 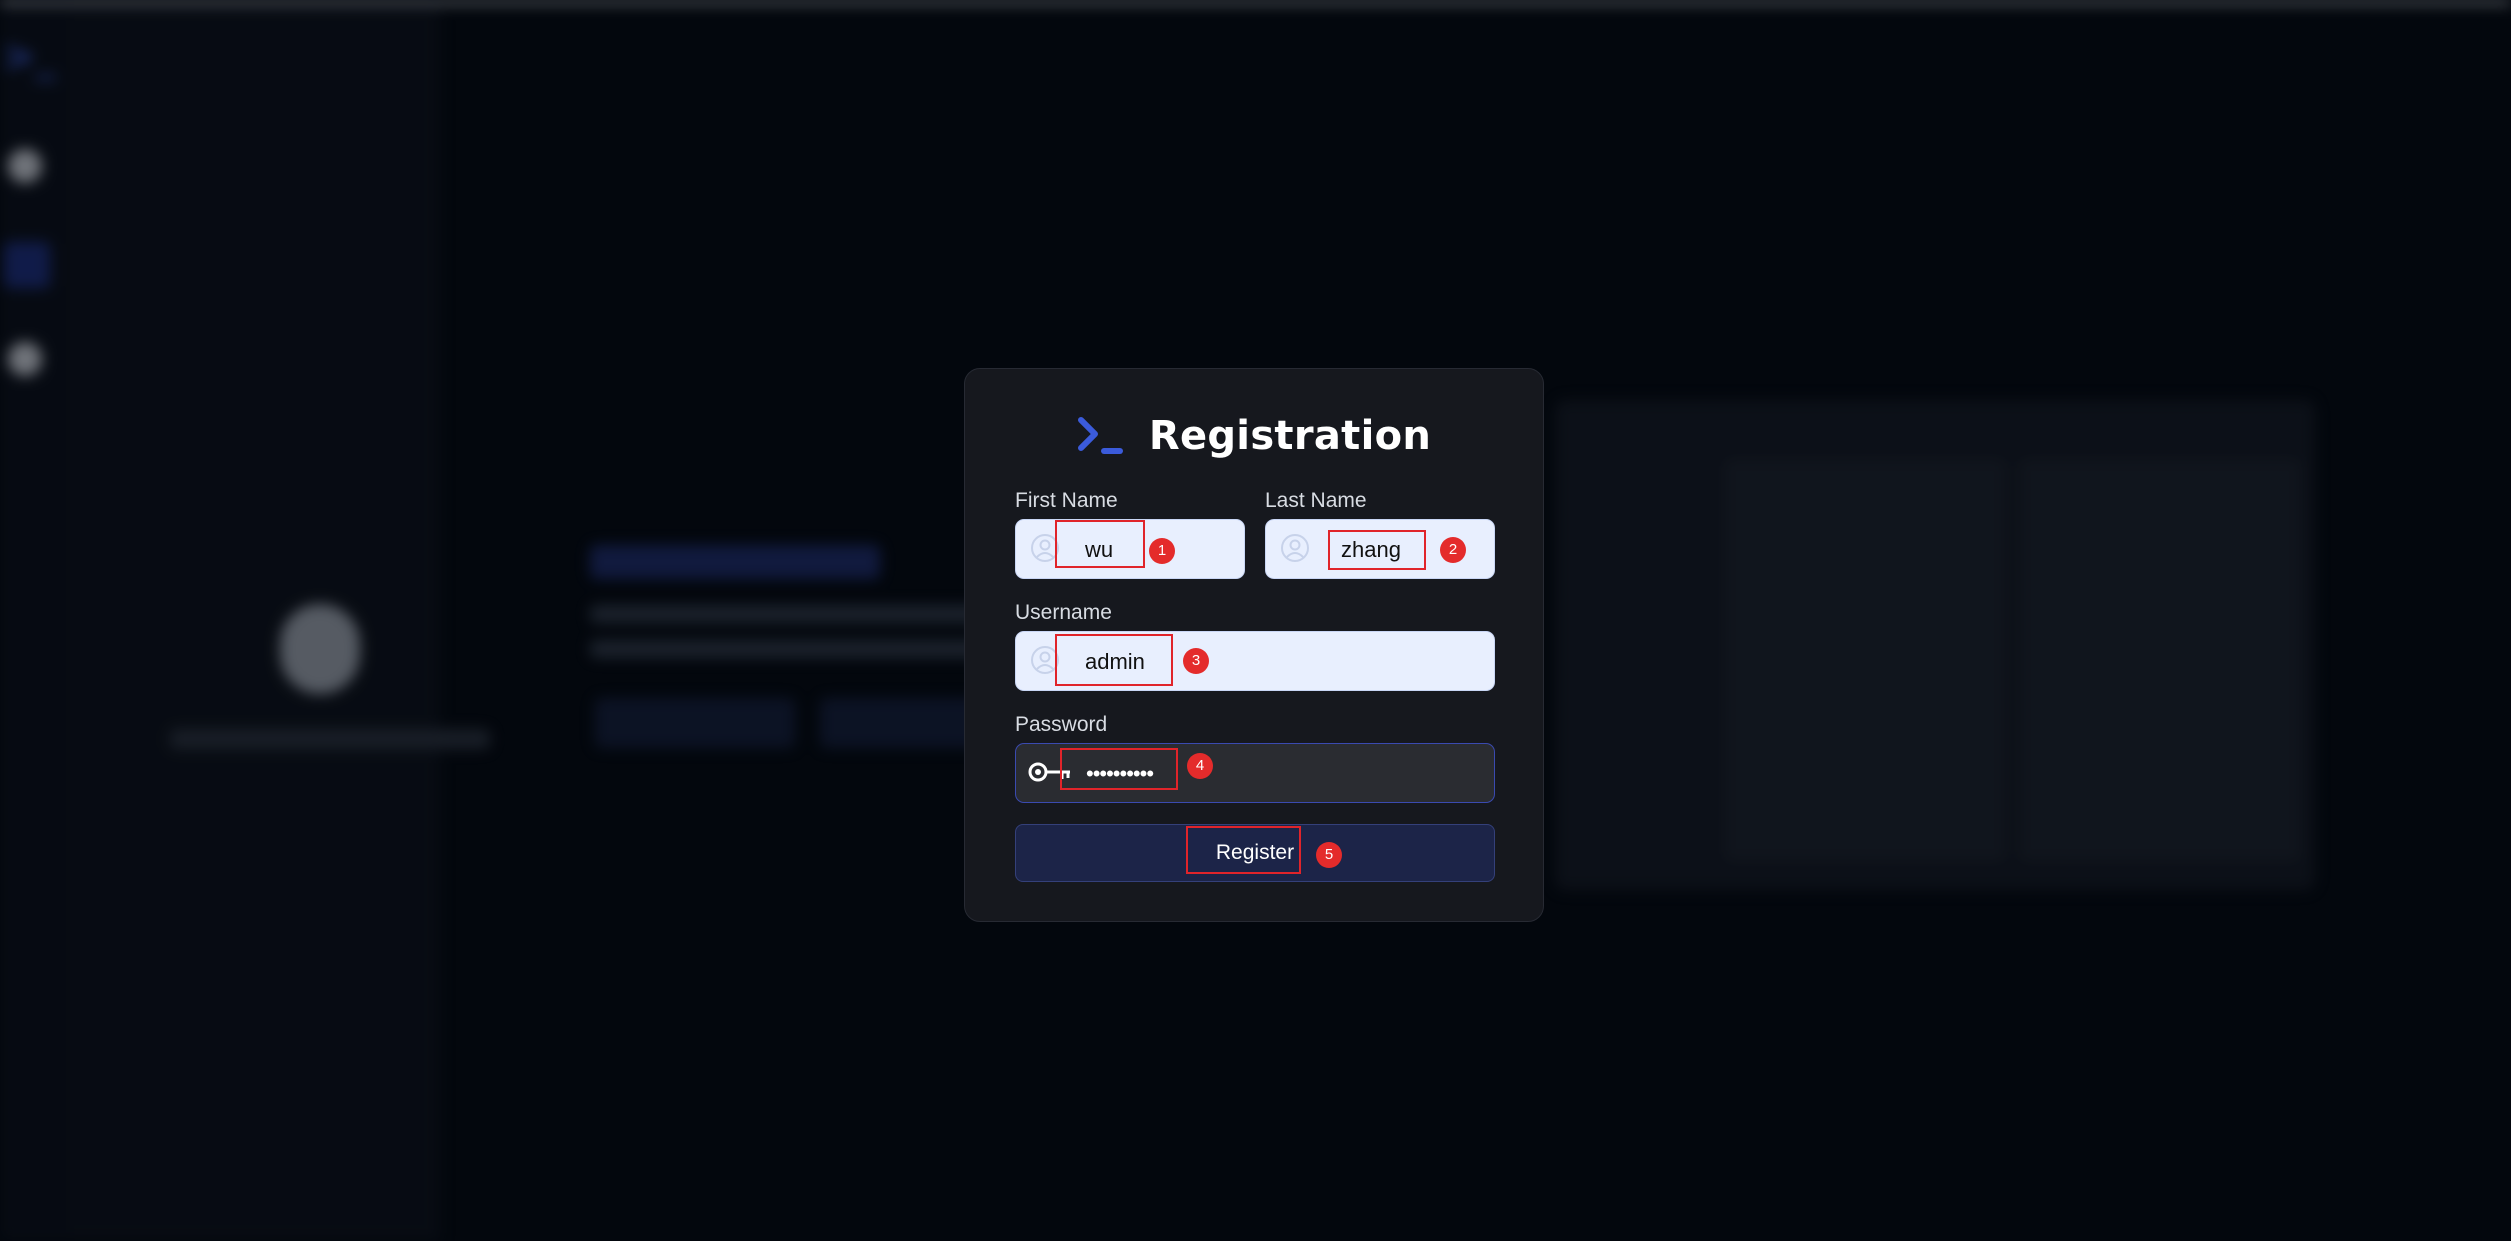 What do you see at coordinates (29, 57) in the screenshot?
I see `app-logo-icon: >_` at bounding box center [29, 57].